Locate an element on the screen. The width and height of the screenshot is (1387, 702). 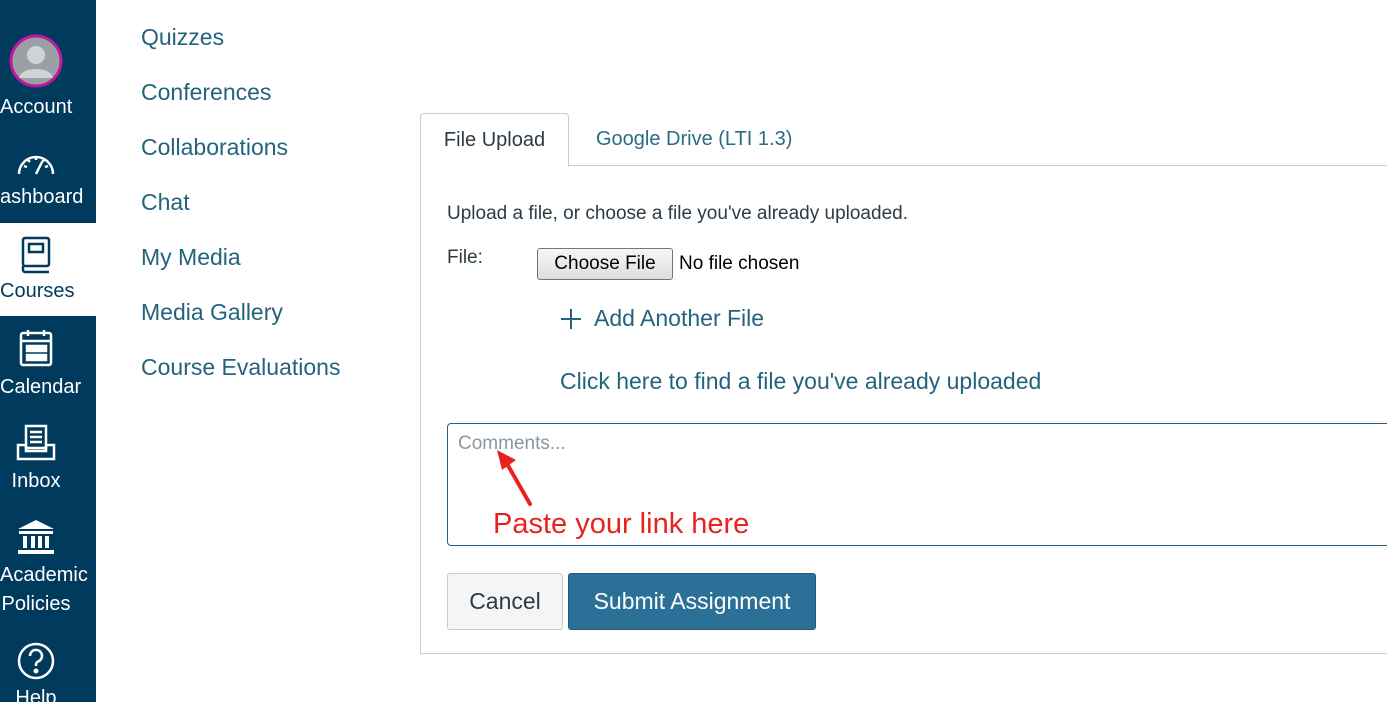
institution-icon is located at coordinates (36, 537).